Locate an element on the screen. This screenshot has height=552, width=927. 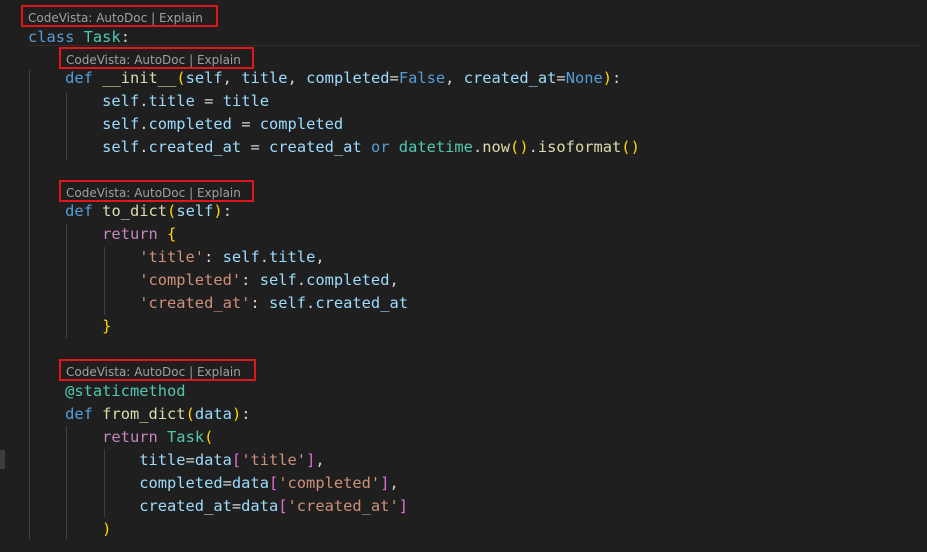
param-created-at: created_at is located at coordinates (510, 78).